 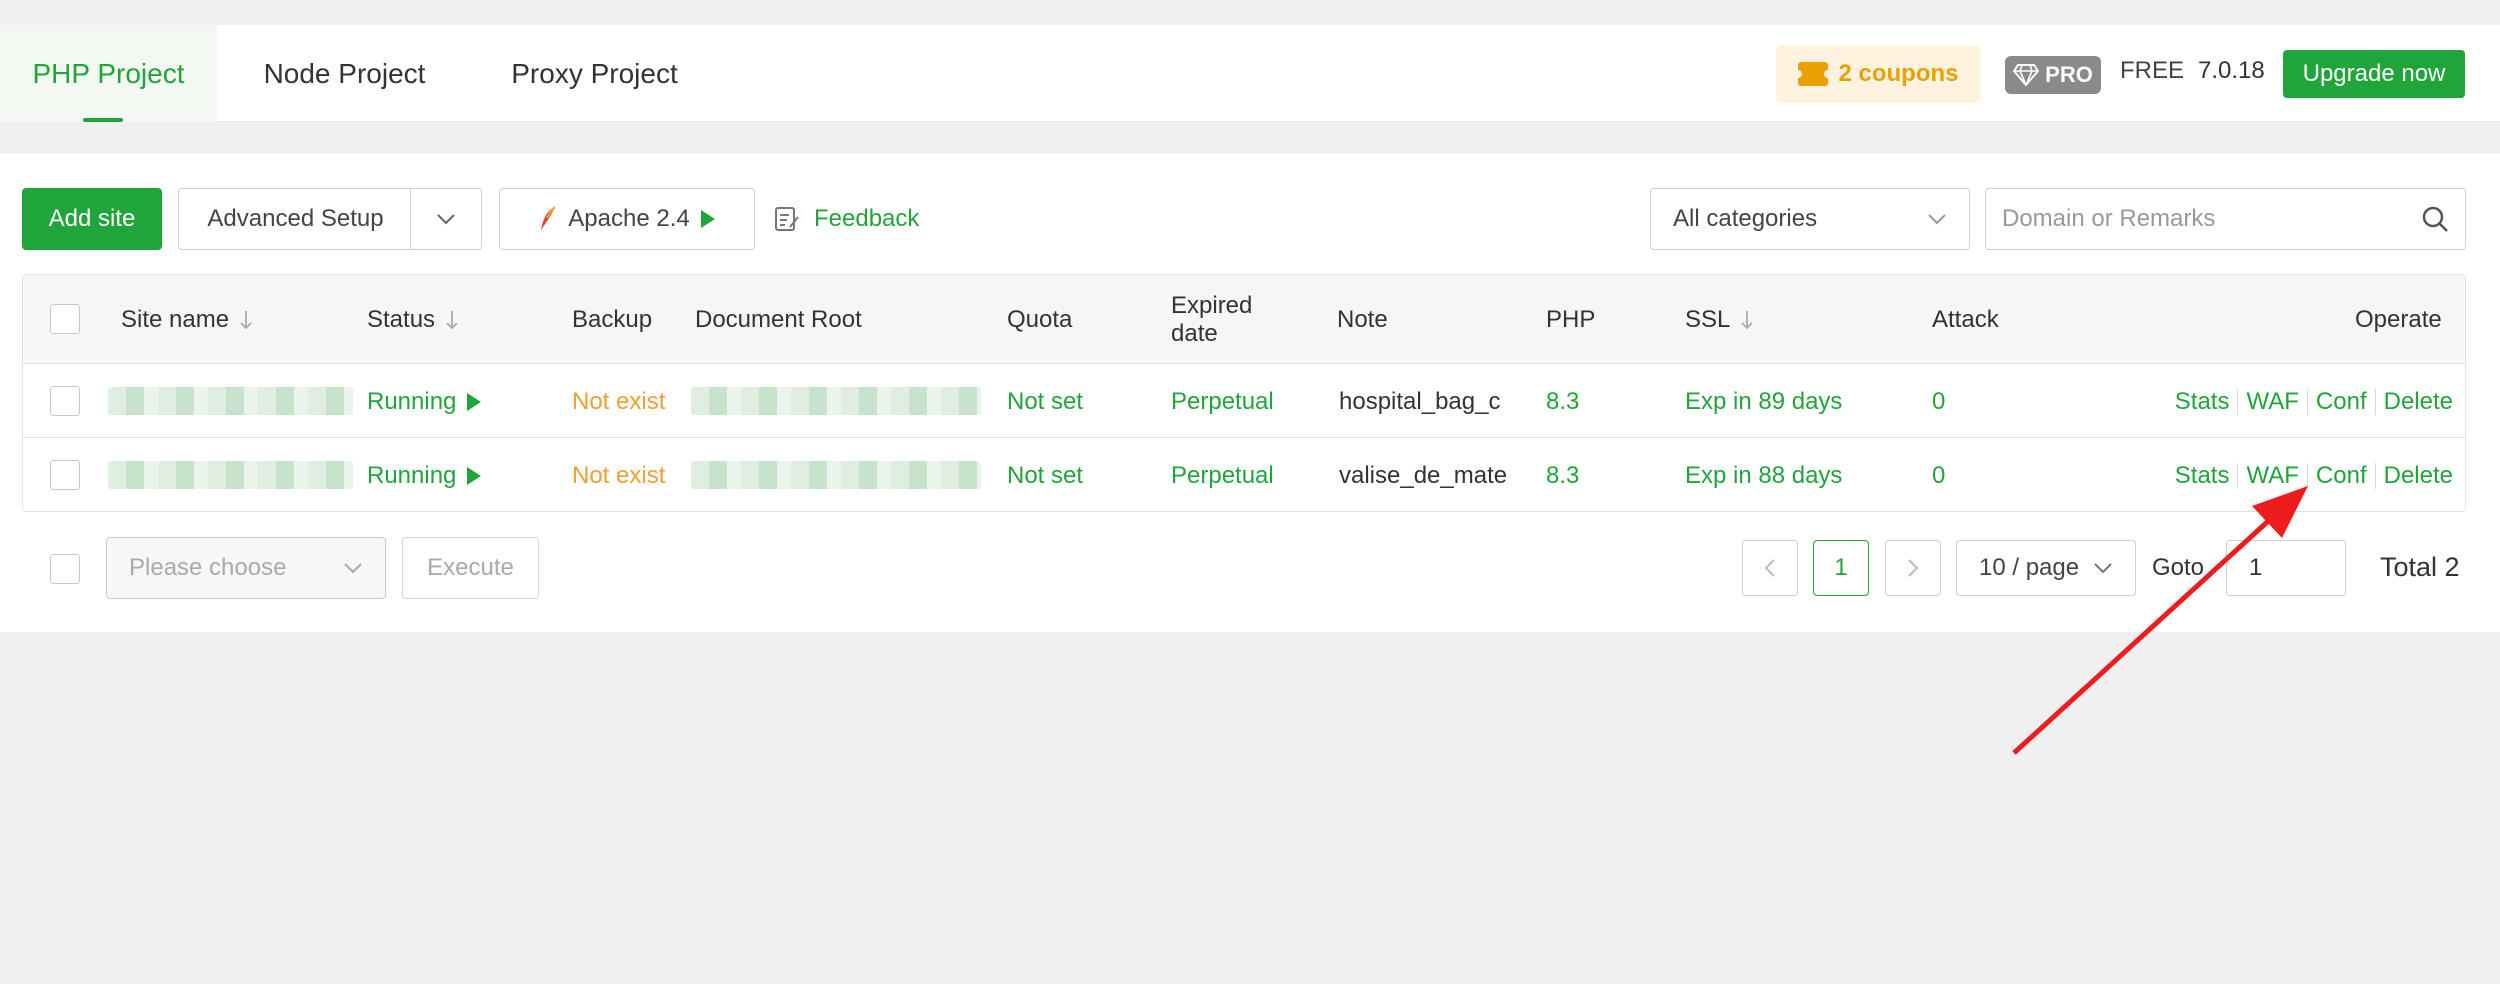 I want to click on tab-node-project: Node Project, so click(x=344, y=73).